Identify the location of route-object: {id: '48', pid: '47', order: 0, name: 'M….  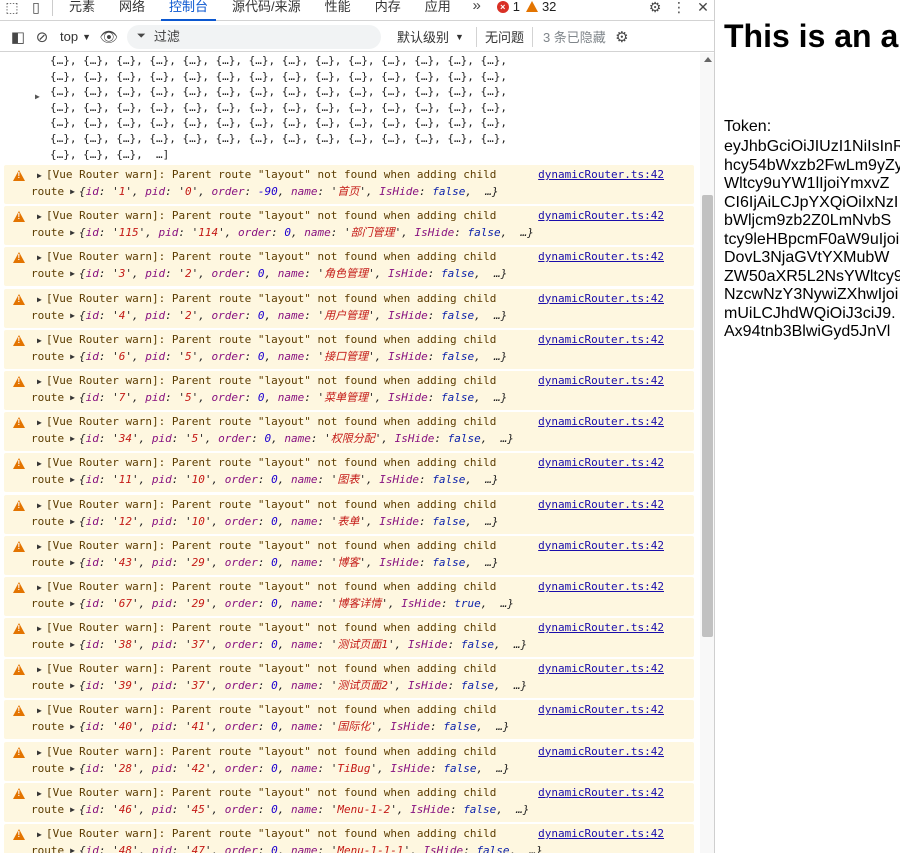
(311, 848).